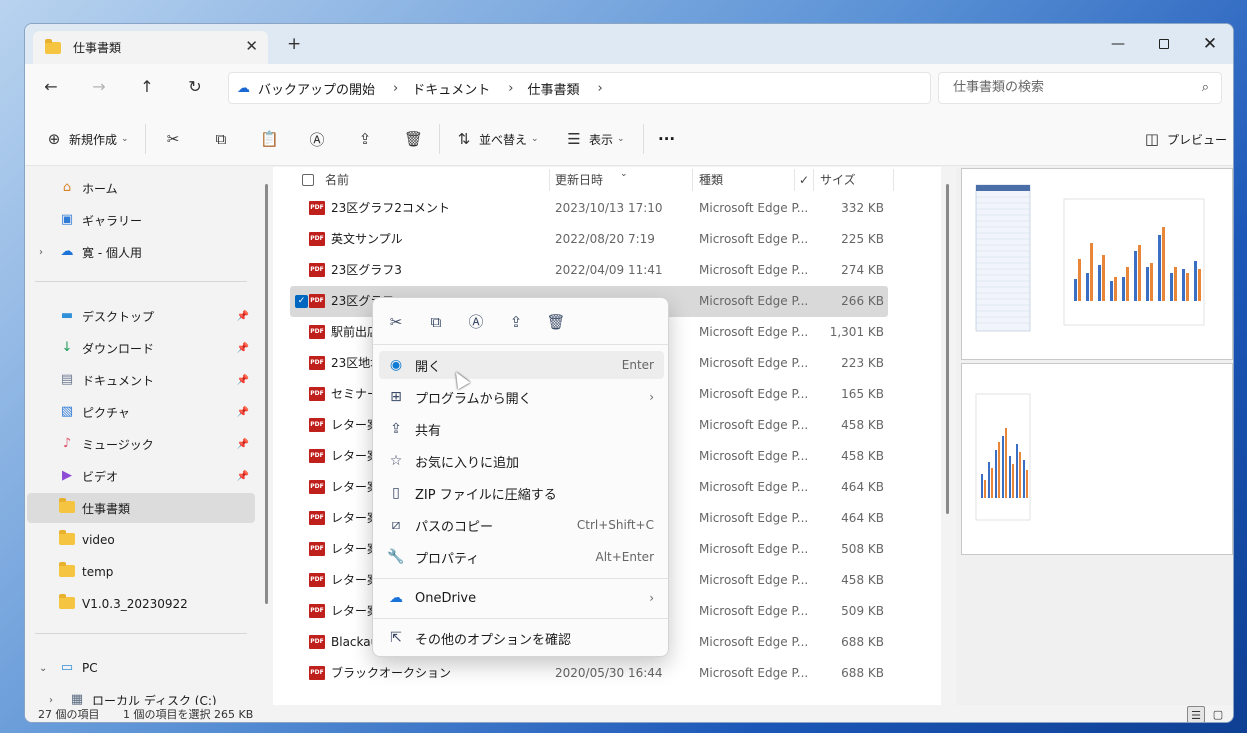  I want to click on sidebar-item-video-folder: video, so click(141, 540).